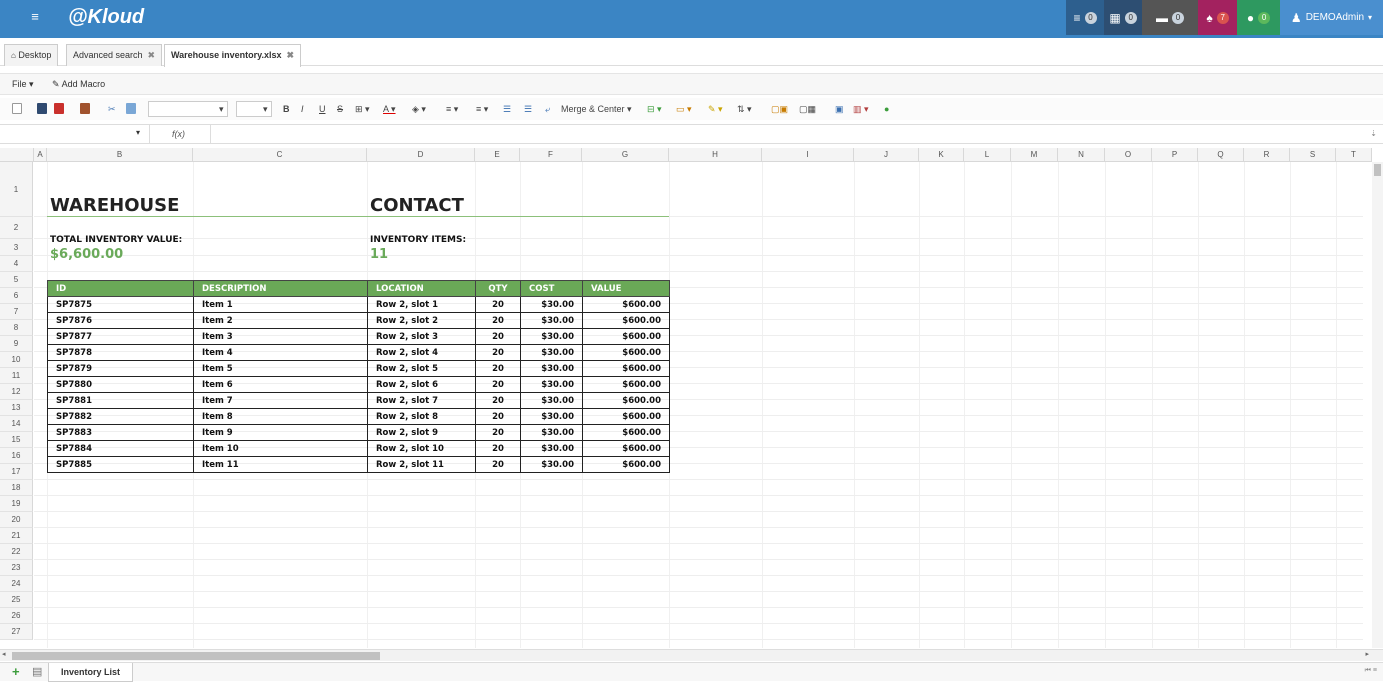 The image size is (1383, 682). What do you see at coordinates (42, 108) in the screenshot?
I see `save-icon` at bounding box center [42, 108].